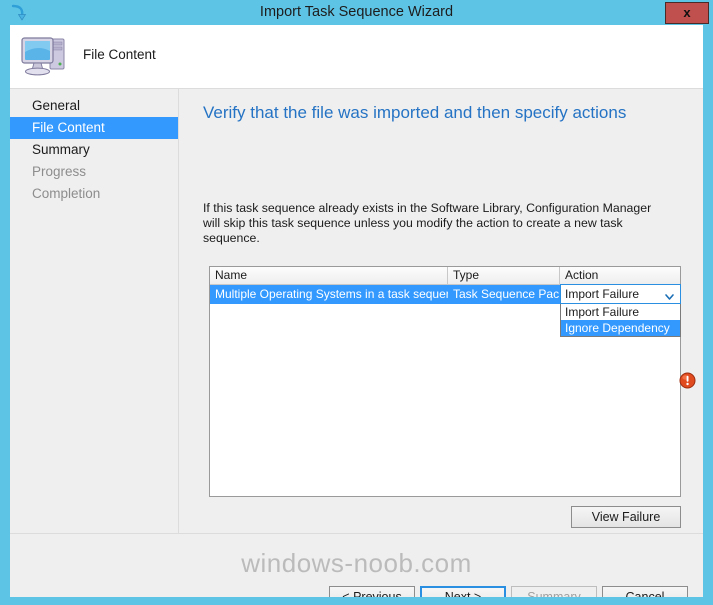  Describe the element at coordinates (620, 275) in the screenshot. I see `column-header-action: Action` at that location.